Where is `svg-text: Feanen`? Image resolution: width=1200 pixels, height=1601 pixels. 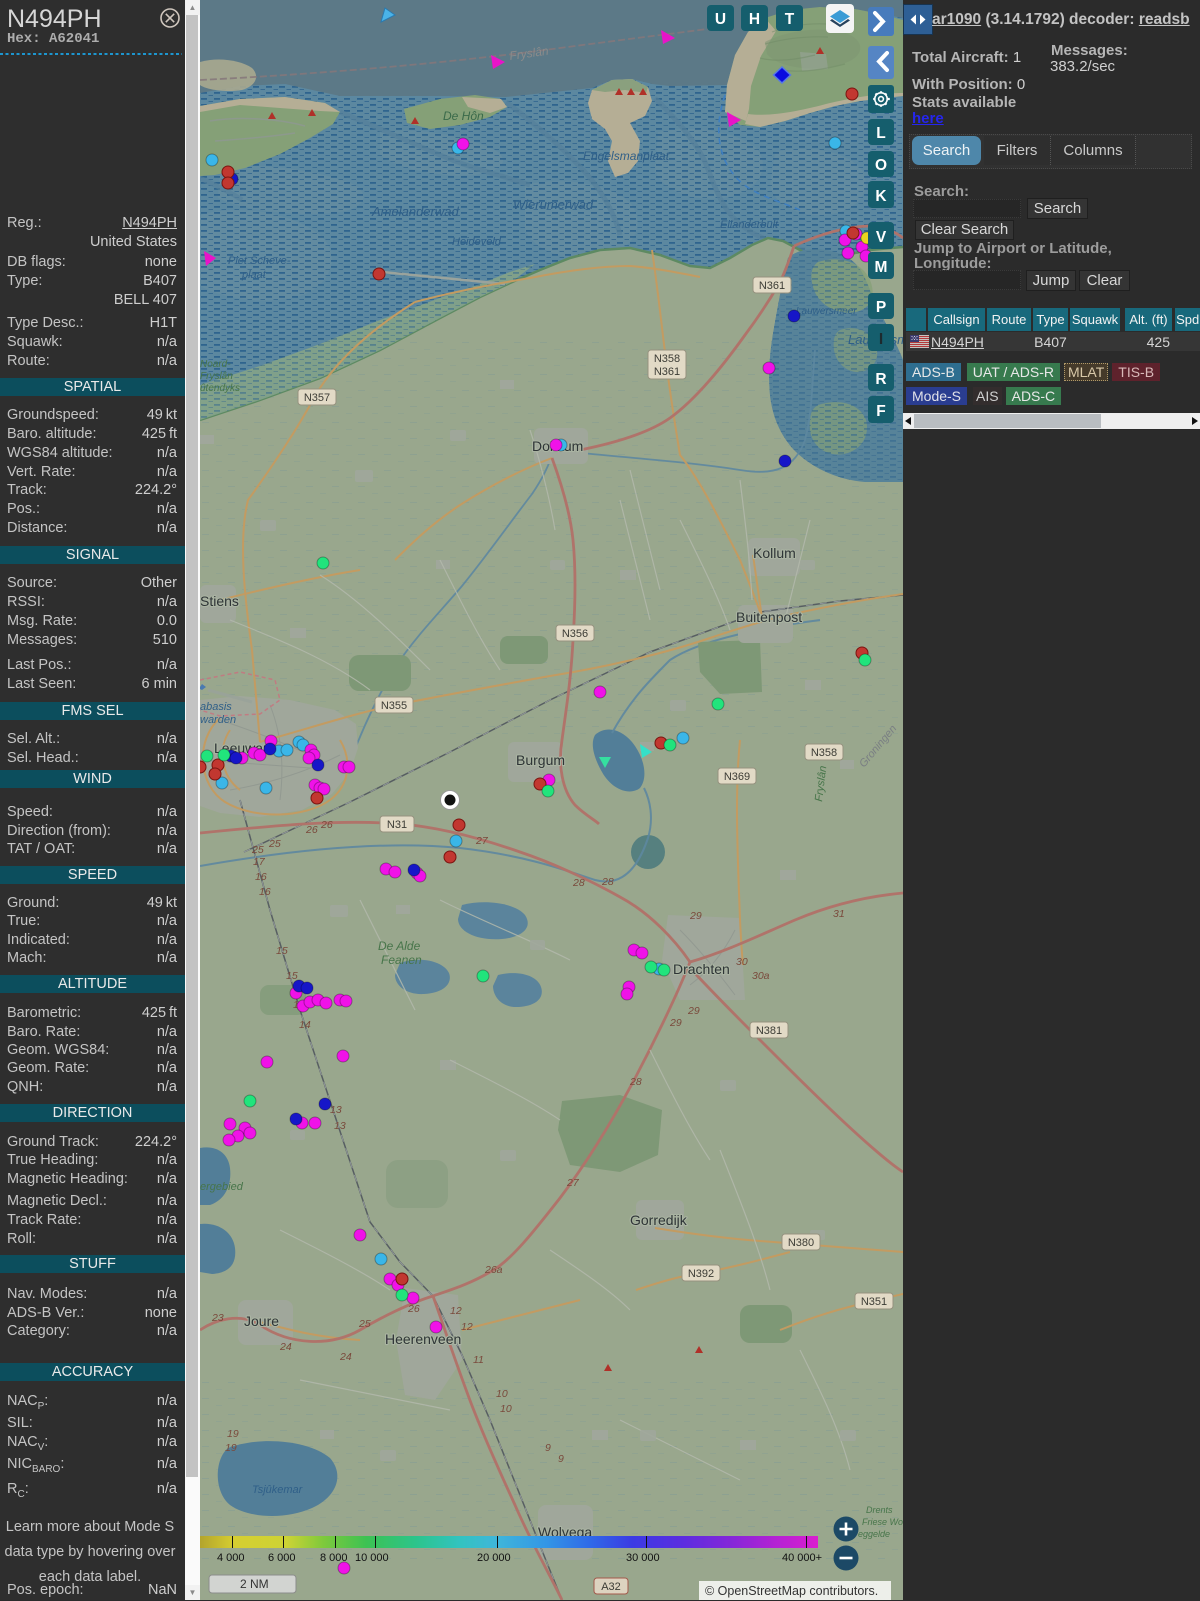
svg-text: Feanen is located at coordinates (401, 960).